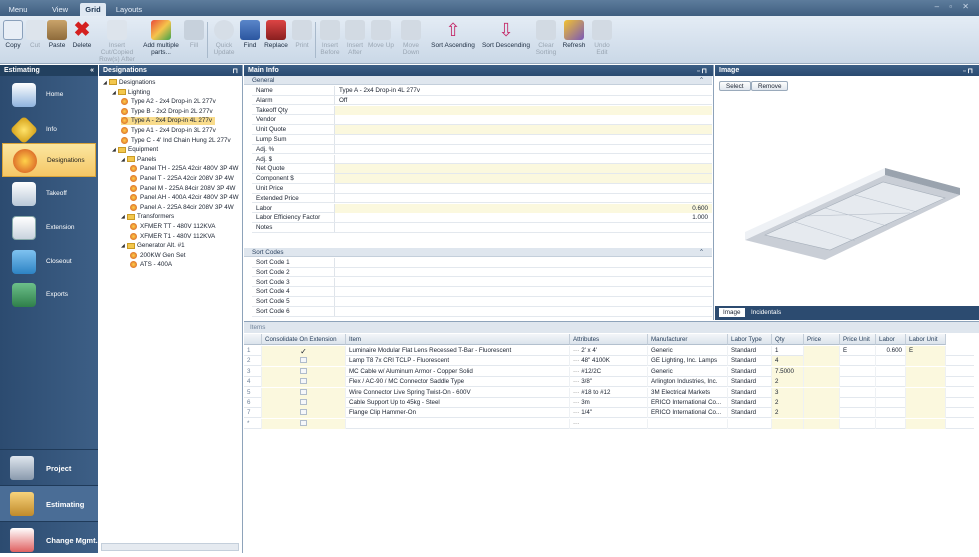 The height and width of the screenshot is (557, 979). What do you see at coordinates (18, 9) in the screenshot?
I see `tab-menu: Menu` at bounding box center [18, 9].